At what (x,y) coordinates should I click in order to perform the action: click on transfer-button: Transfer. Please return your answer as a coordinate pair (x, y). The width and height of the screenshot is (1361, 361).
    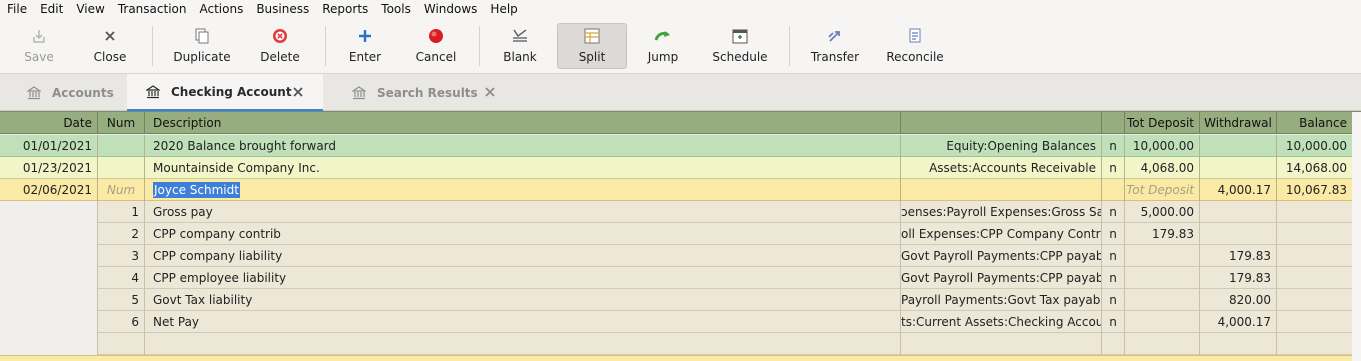
    Looking at the image, I should click on (835, 46).